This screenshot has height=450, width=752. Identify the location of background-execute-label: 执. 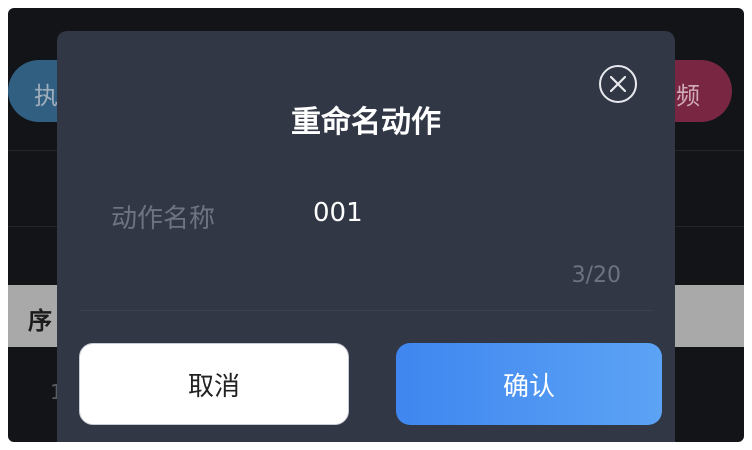
(46, 96).